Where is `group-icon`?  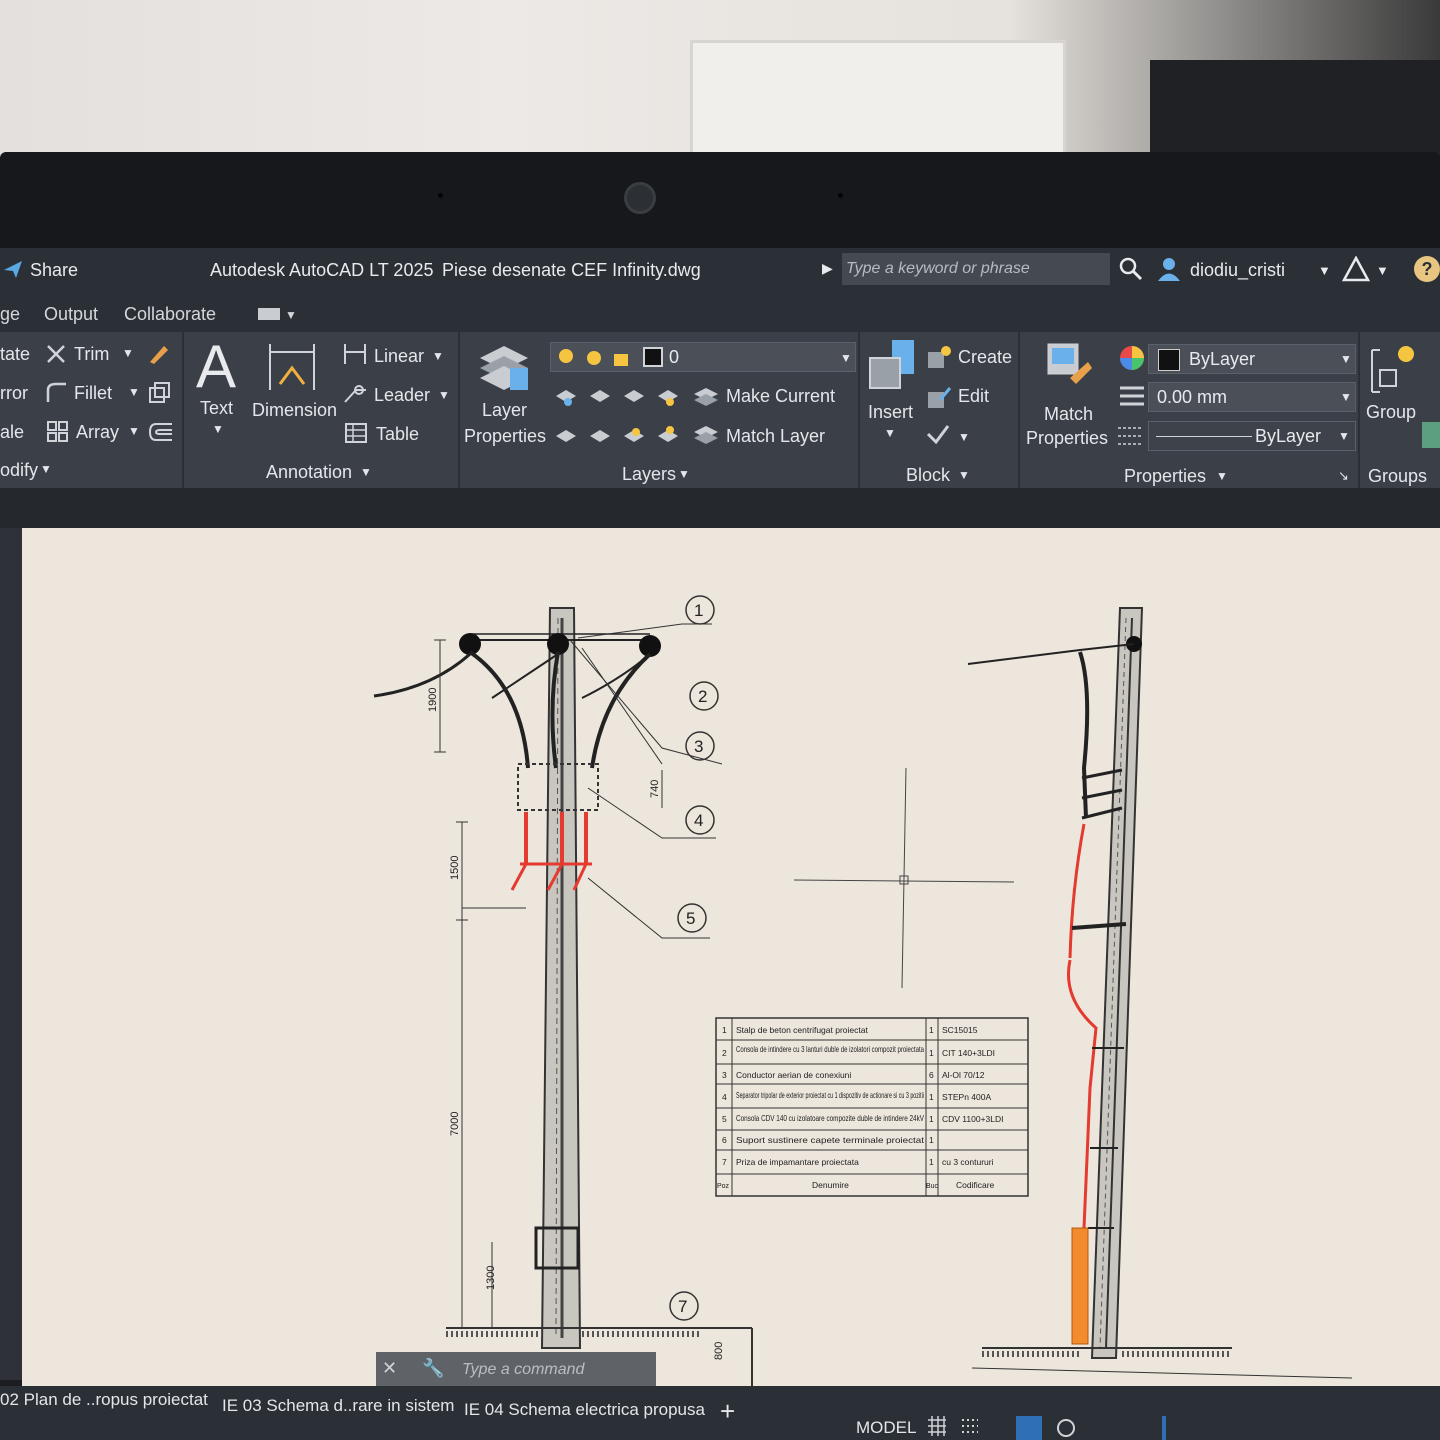
group-icon is located at coordinates (1394, 369).